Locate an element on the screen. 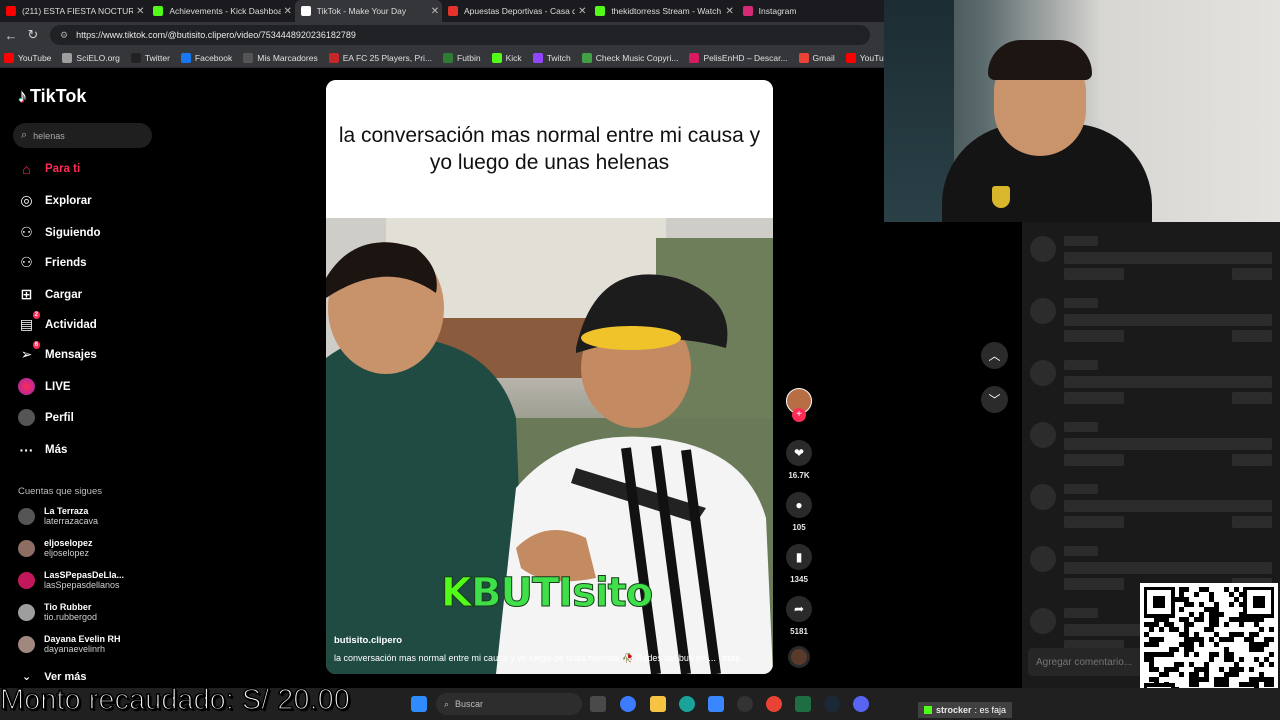 This screenshot has height=720, width=1280. site-info-icon: ⚙ is located at coordinates (64, 35).